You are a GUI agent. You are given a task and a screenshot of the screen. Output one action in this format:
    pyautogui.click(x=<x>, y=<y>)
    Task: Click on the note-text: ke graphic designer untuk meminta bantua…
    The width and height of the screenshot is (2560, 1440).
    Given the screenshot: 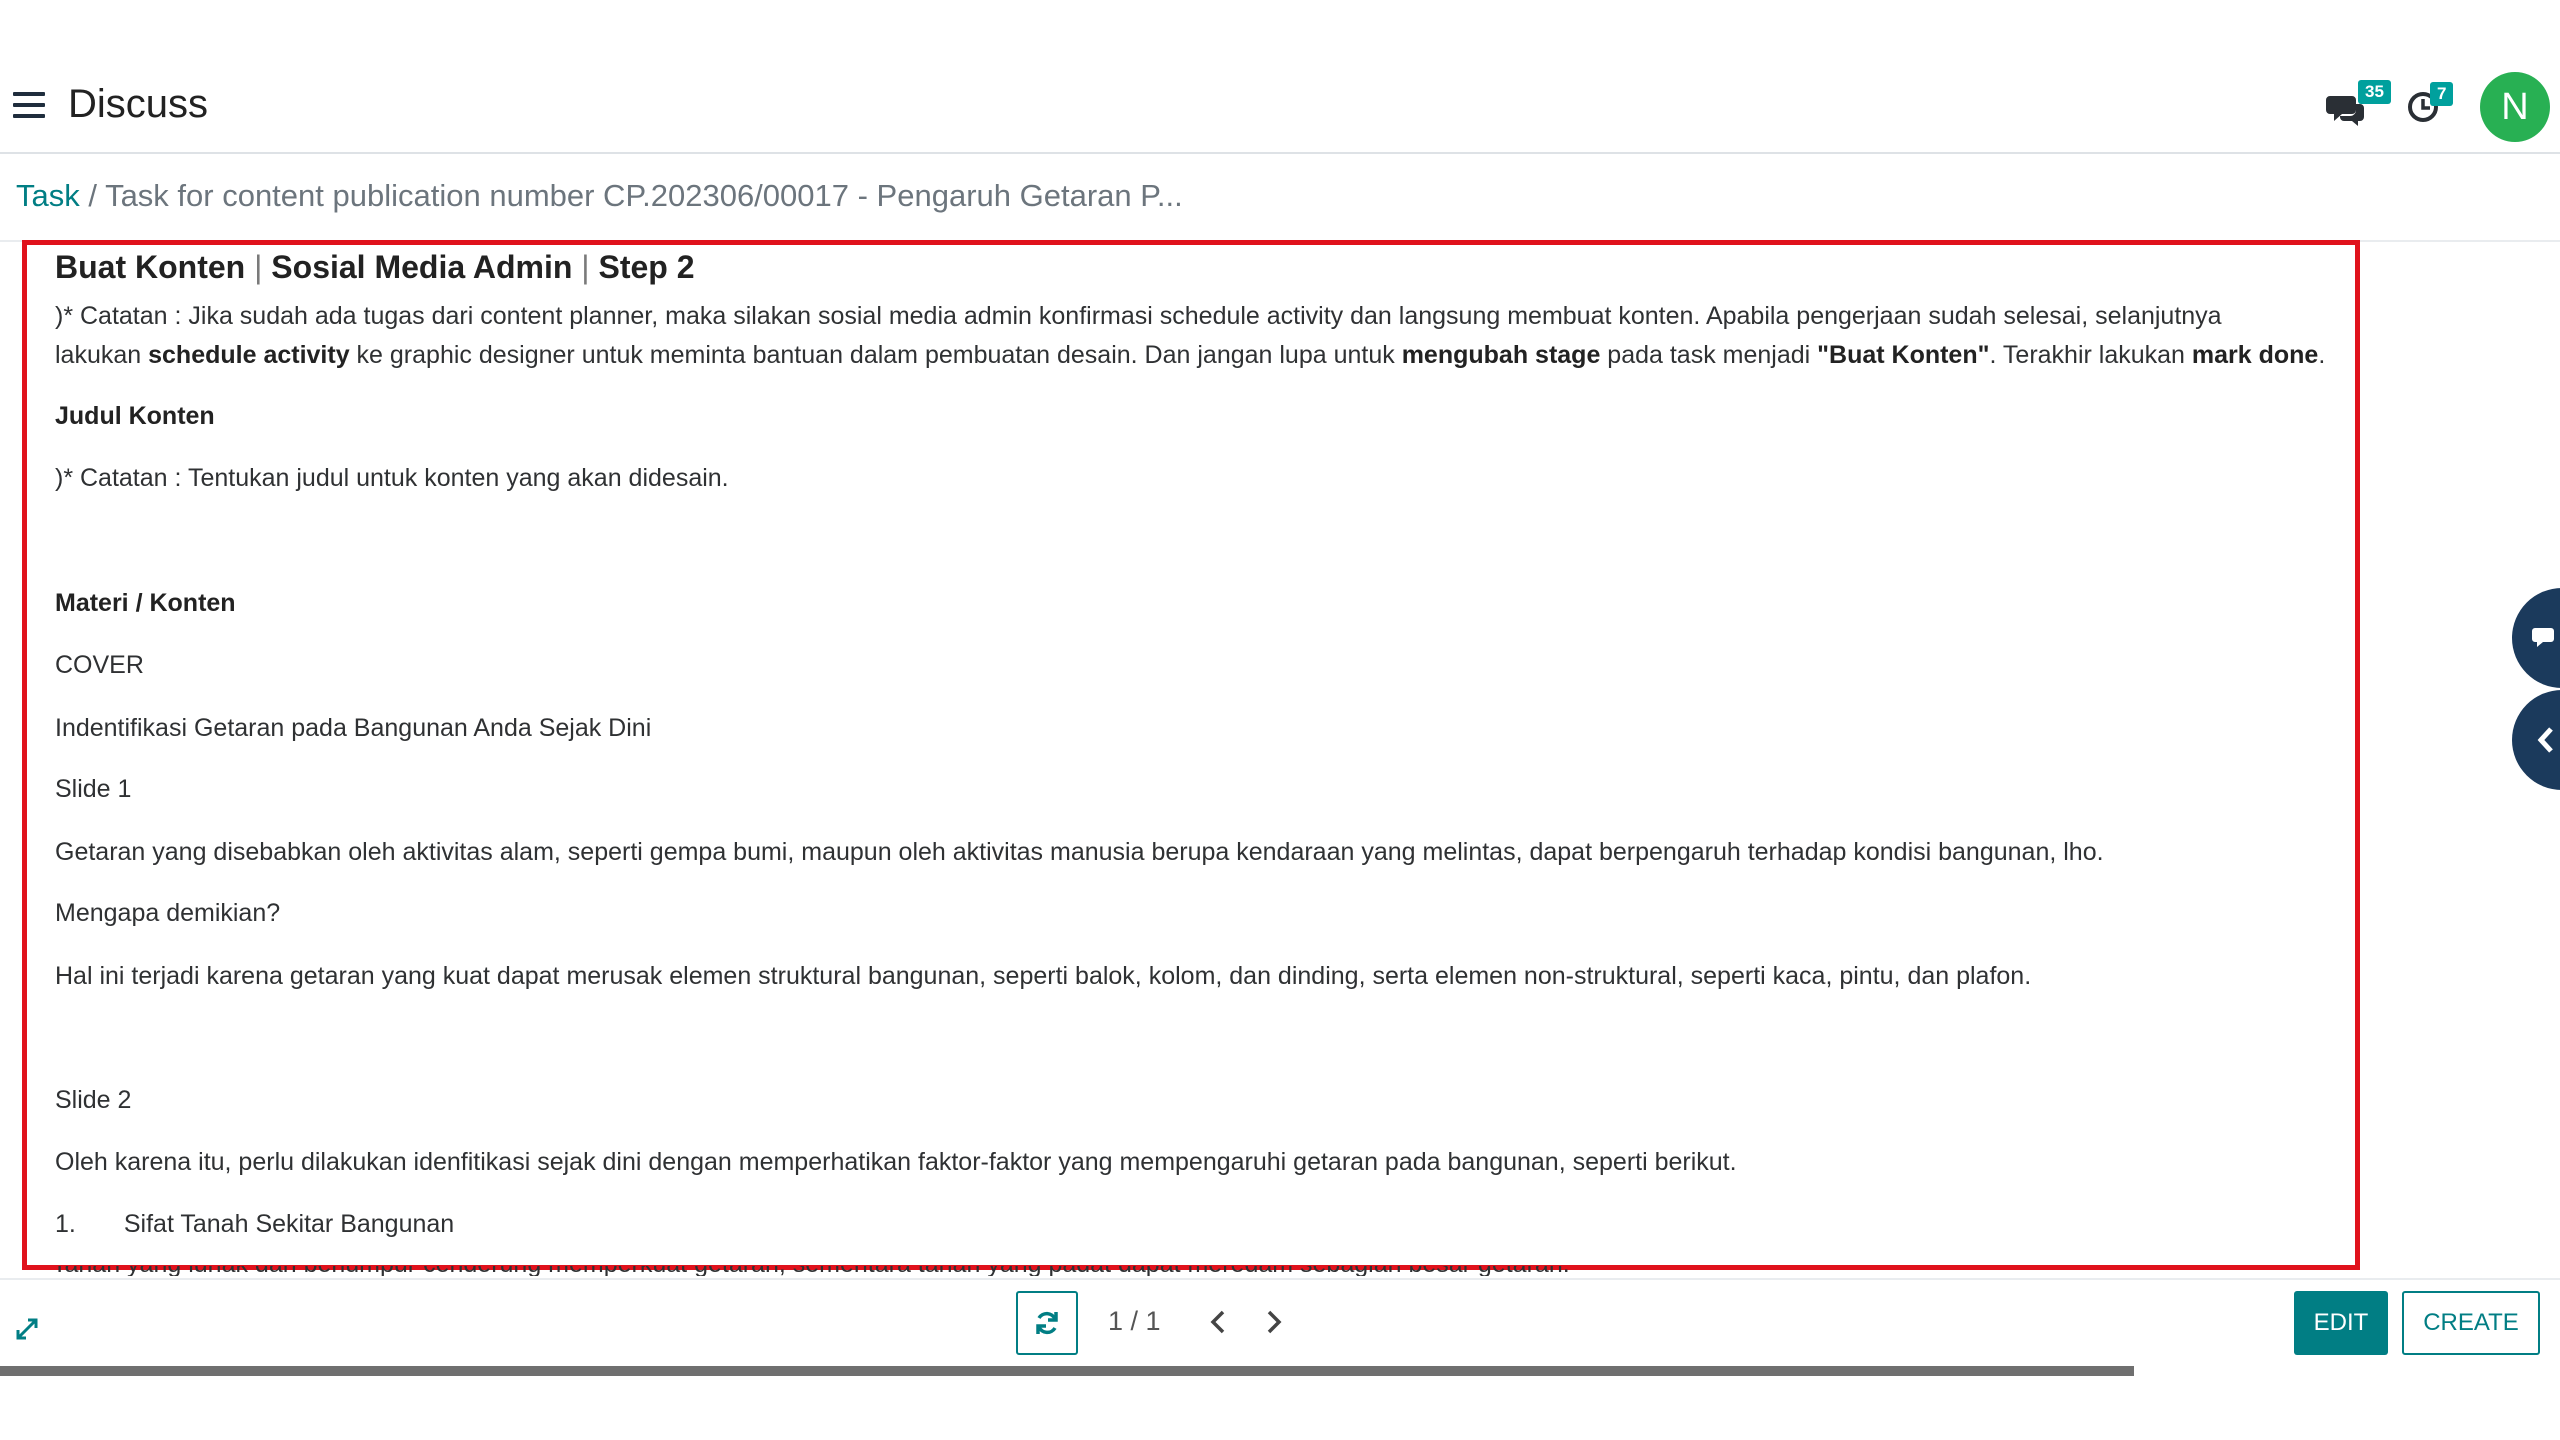 What is the action you would take?
    pyautogui.click(x=875, y=355)
    